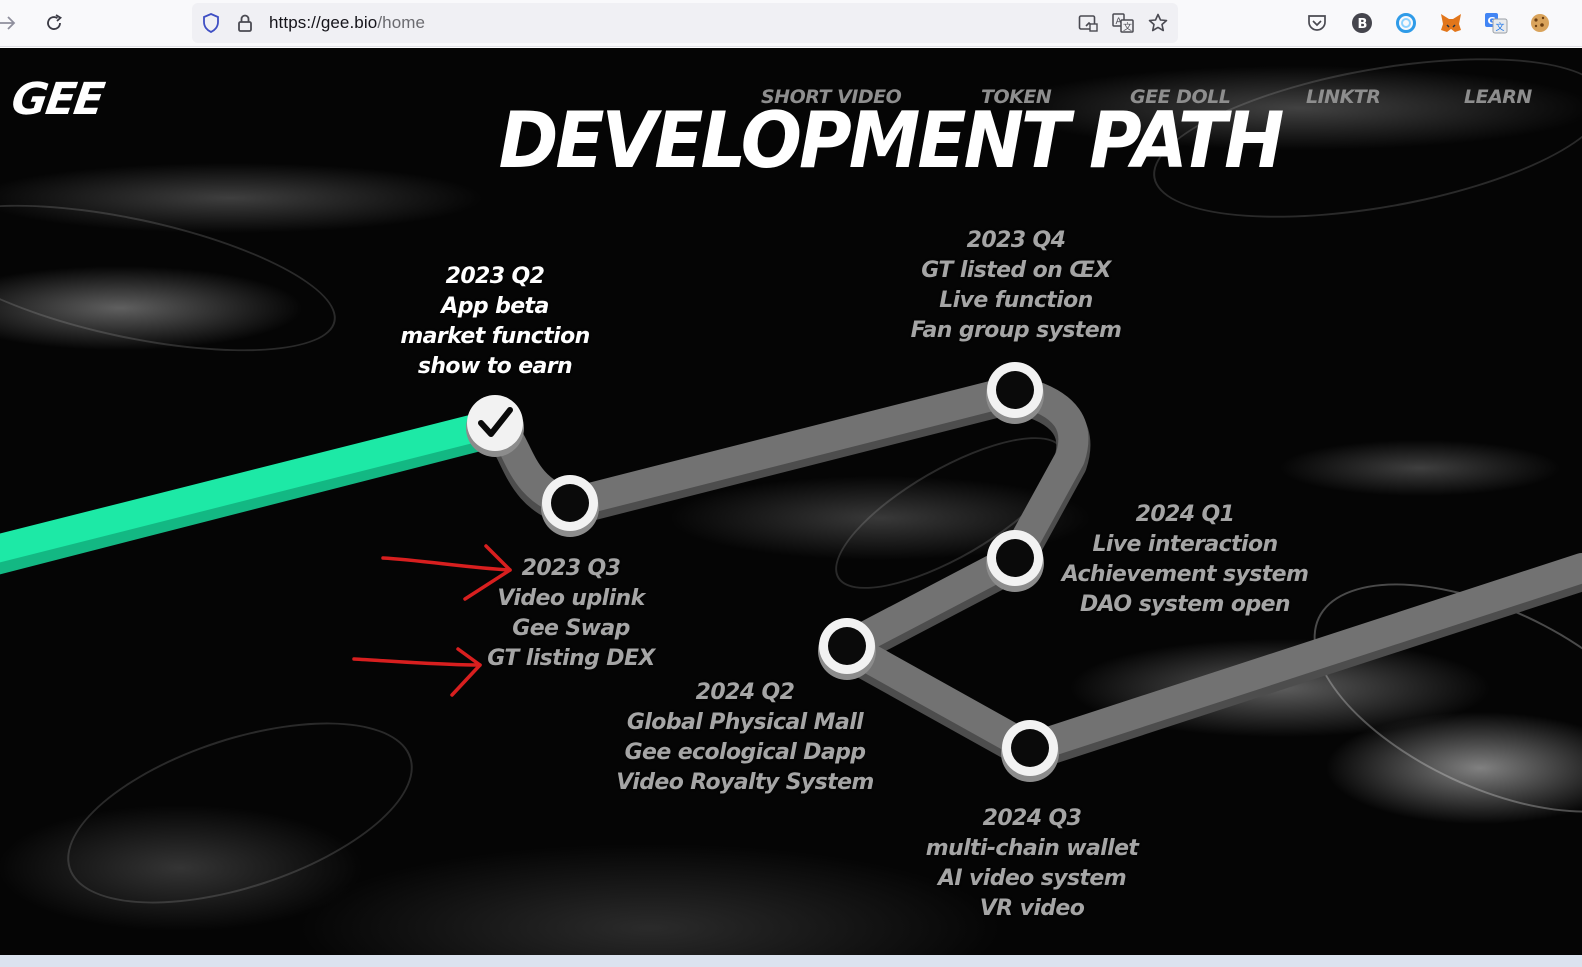 Image resolution: width=1582 pixels, height=967 pixels. Describe the element at coordinates (571, 568) in the screenshot. I see `milestone-period: 2023 Q3` at that location.